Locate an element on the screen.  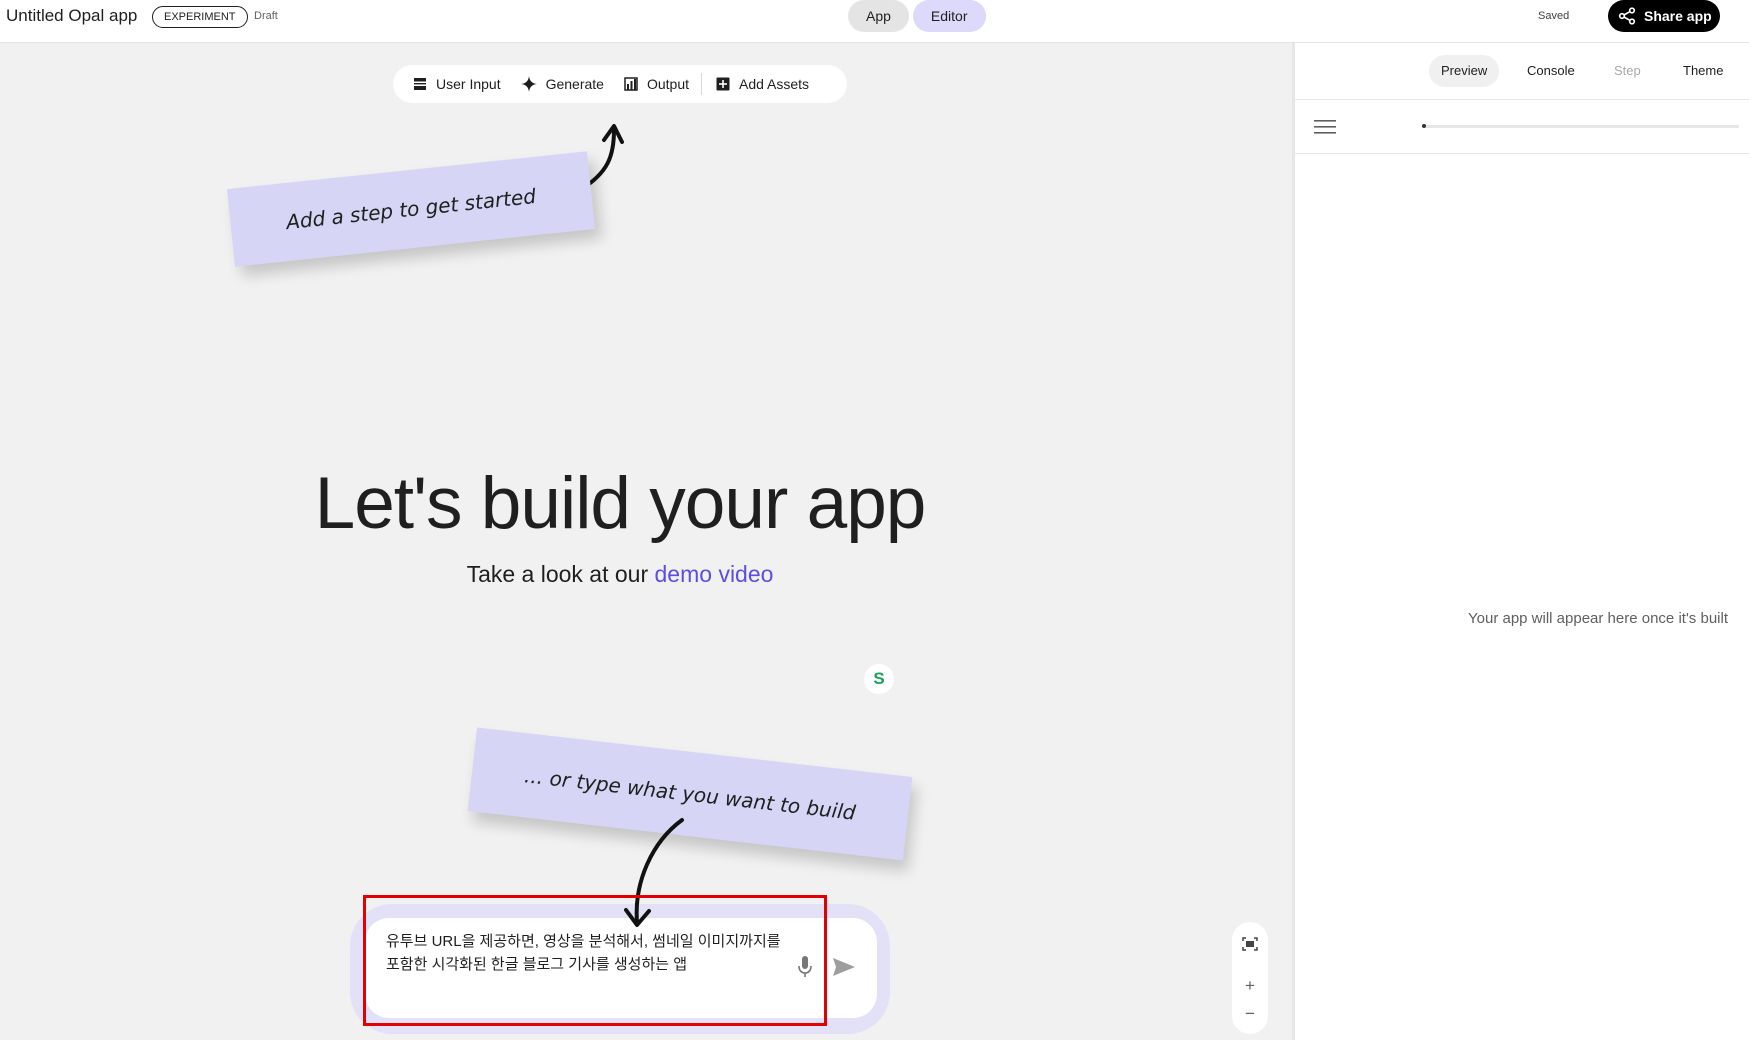
hero-title: Let's build your app is located at coordinates (620, 503).